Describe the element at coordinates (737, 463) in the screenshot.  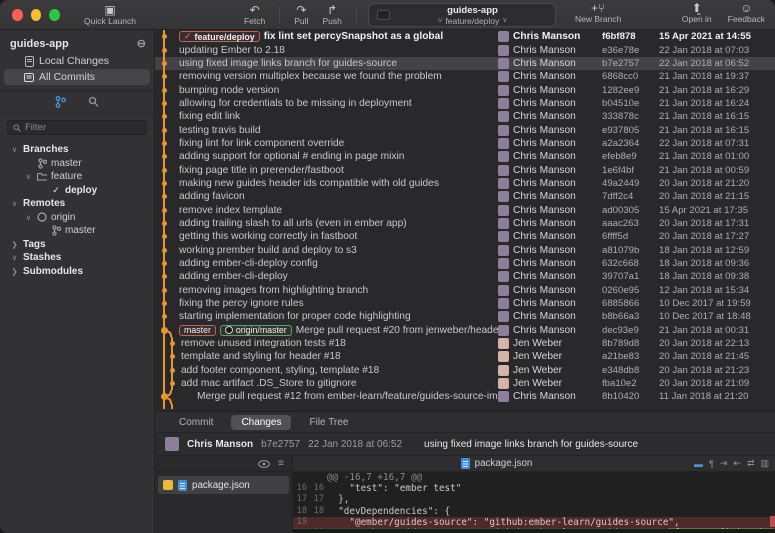
I see `next-change-icon: ⇤` at that location.